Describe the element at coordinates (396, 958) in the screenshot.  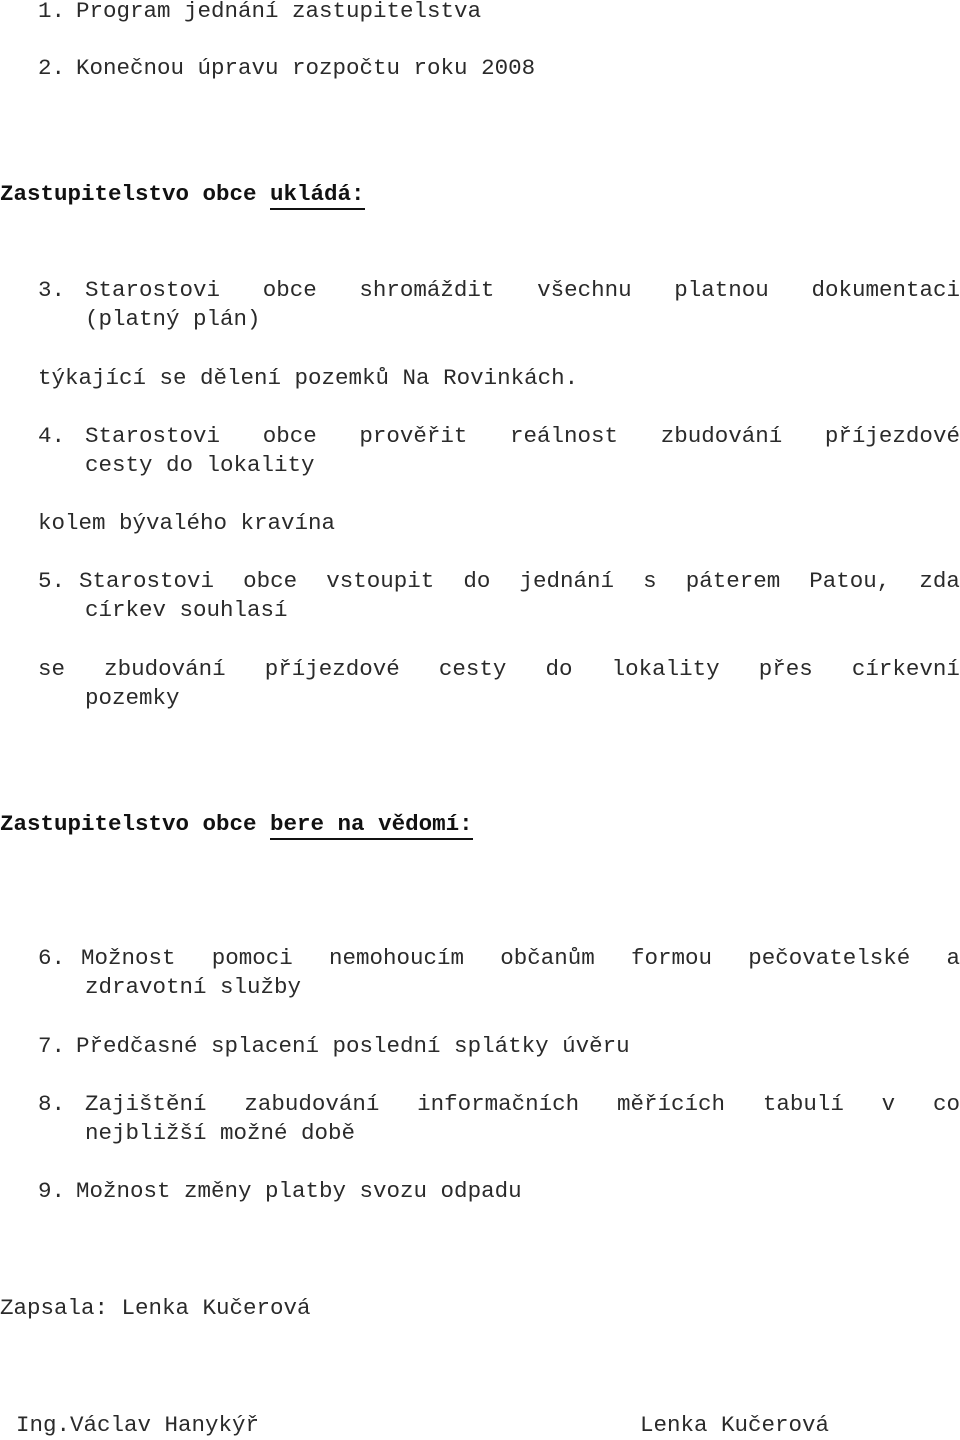
I see `word: nemohoucím` at that location.